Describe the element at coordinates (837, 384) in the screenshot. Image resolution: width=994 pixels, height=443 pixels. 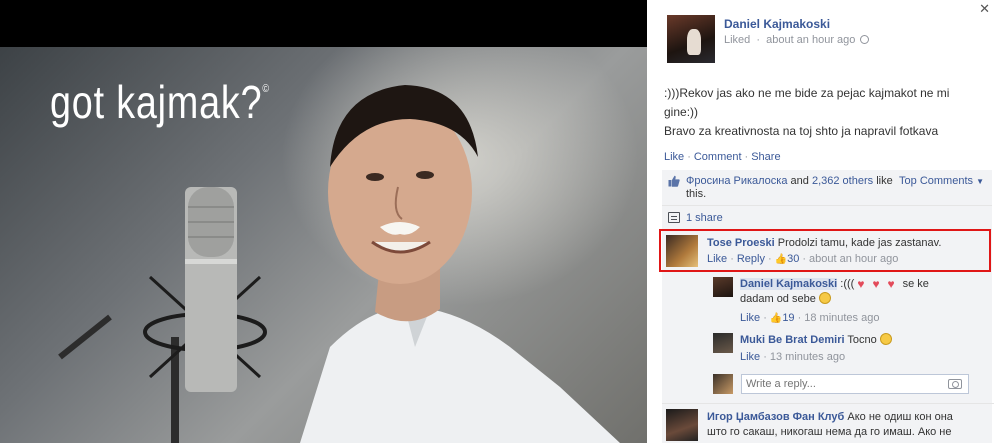
I see `reply-input` at that location.